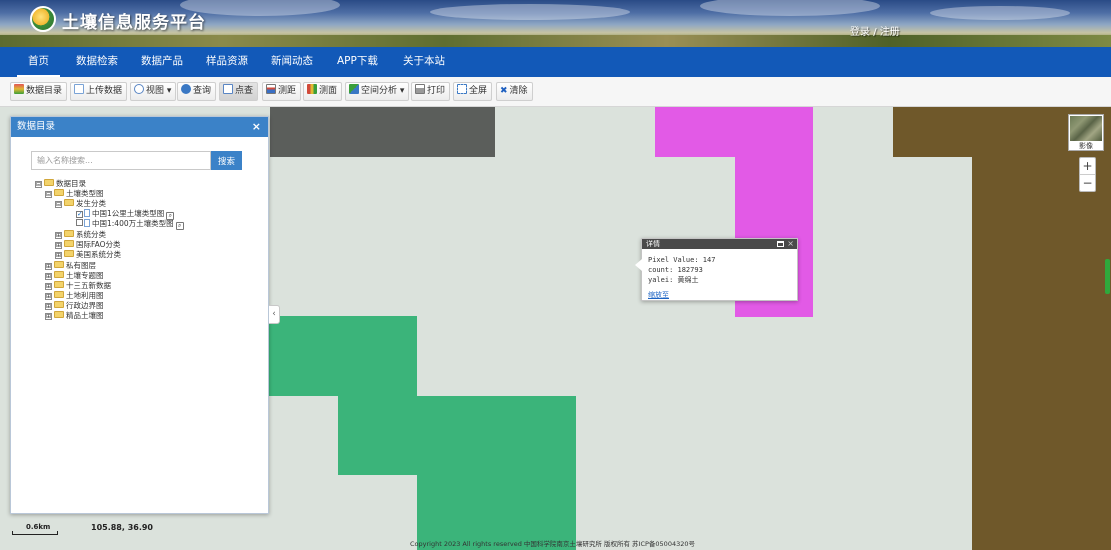 The image size is (1111, 550). Describe the element at coordinates (43, 19) in the screenshot. I see `site-logo` at that location.